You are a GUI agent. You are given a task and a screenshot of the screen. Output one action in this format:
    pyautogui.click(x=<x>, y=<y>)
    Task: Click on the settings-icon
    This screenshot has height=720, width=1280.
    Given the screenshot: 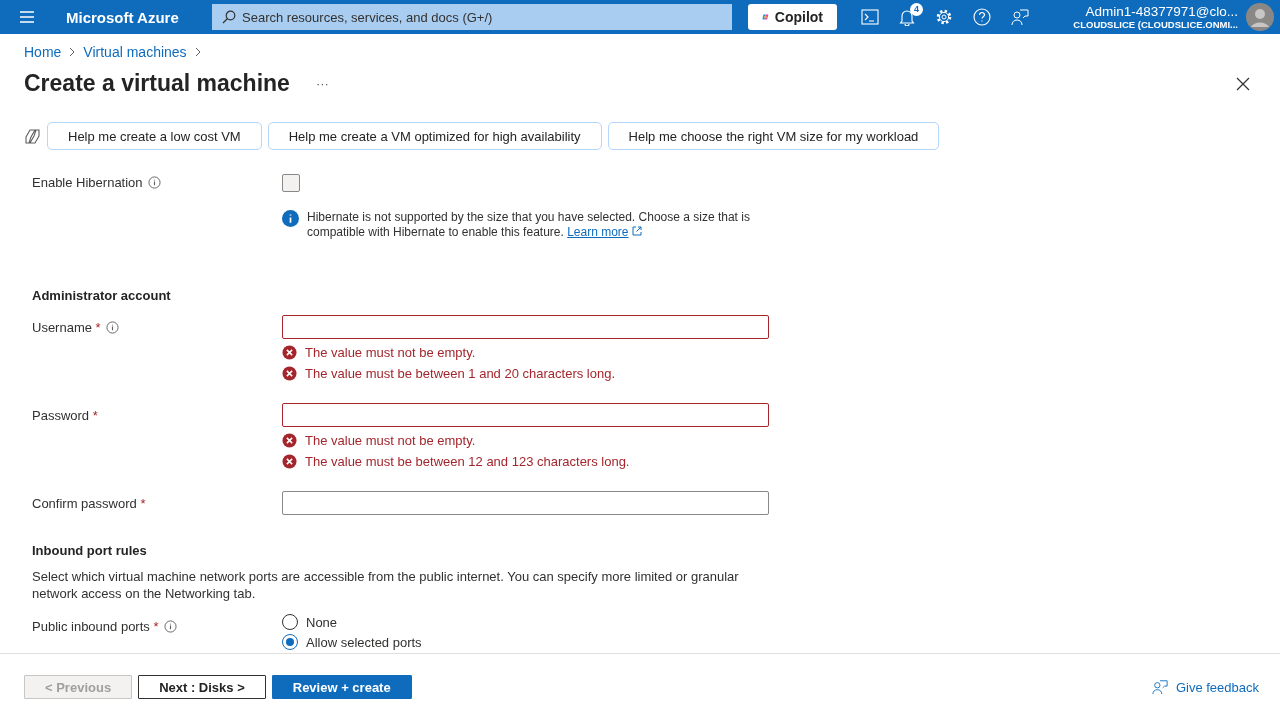 What is the action you would take?
    pyautogui.click(x=944, y=17)
    